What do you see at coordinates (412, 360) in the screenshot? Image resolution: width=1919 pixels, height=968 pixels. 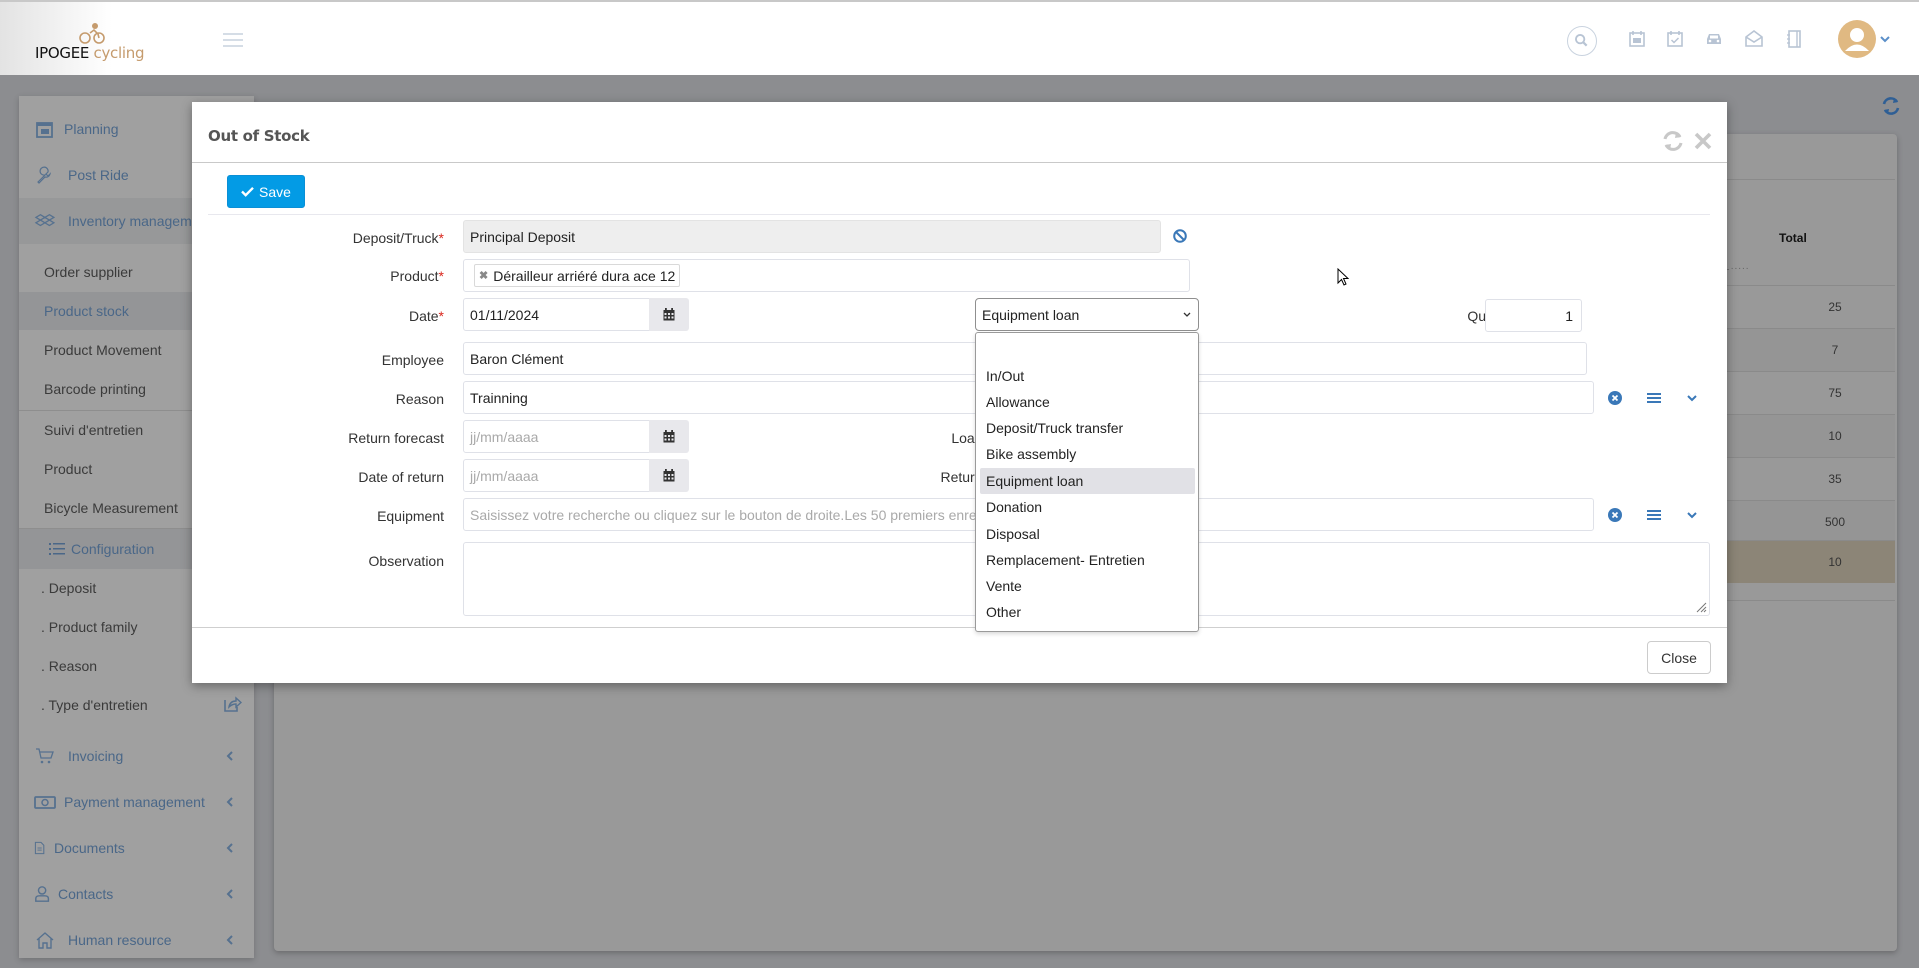 I see `employee-label: Employee` at bounding box center [412, 360].